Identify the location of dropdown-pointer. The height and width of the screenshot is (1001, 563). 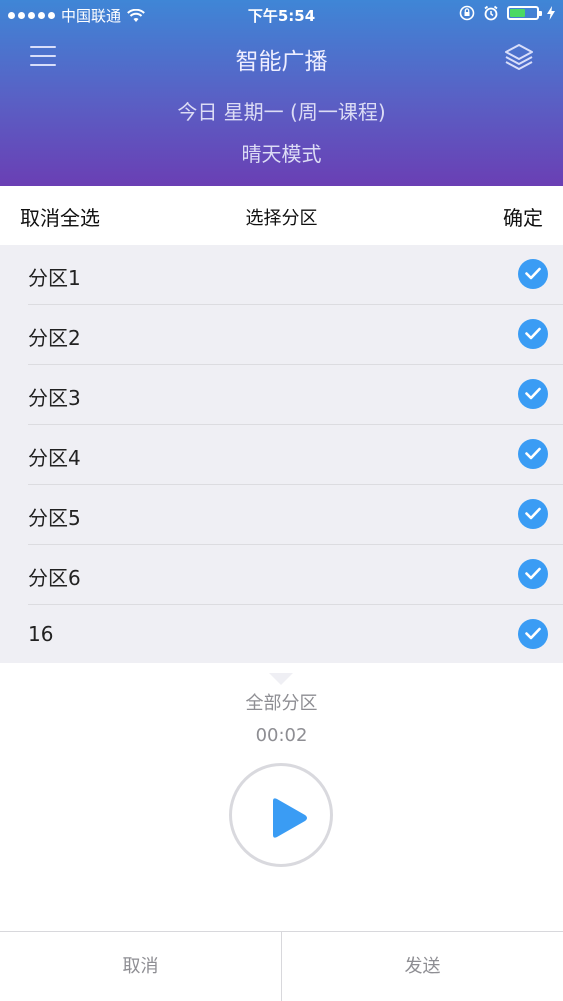
(281, 679).